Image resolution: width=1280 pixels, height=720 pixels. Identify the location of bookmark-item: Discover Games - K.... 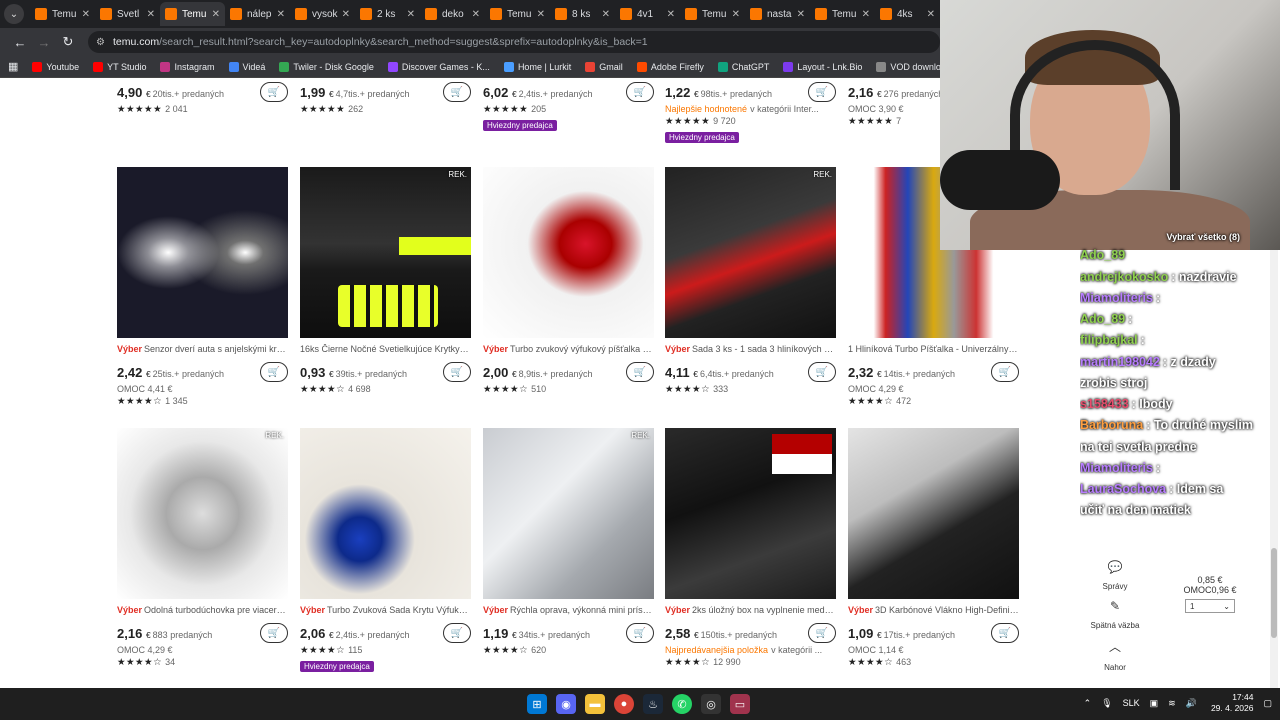
(438, 66).